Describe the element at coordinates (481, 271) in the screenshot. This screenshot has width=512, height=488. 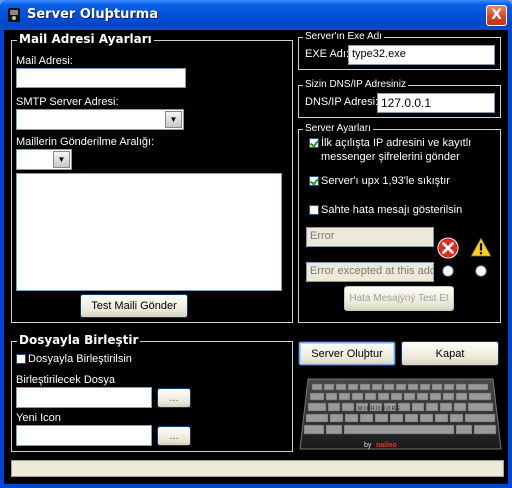
I see `warning-icon-radio` at that location.